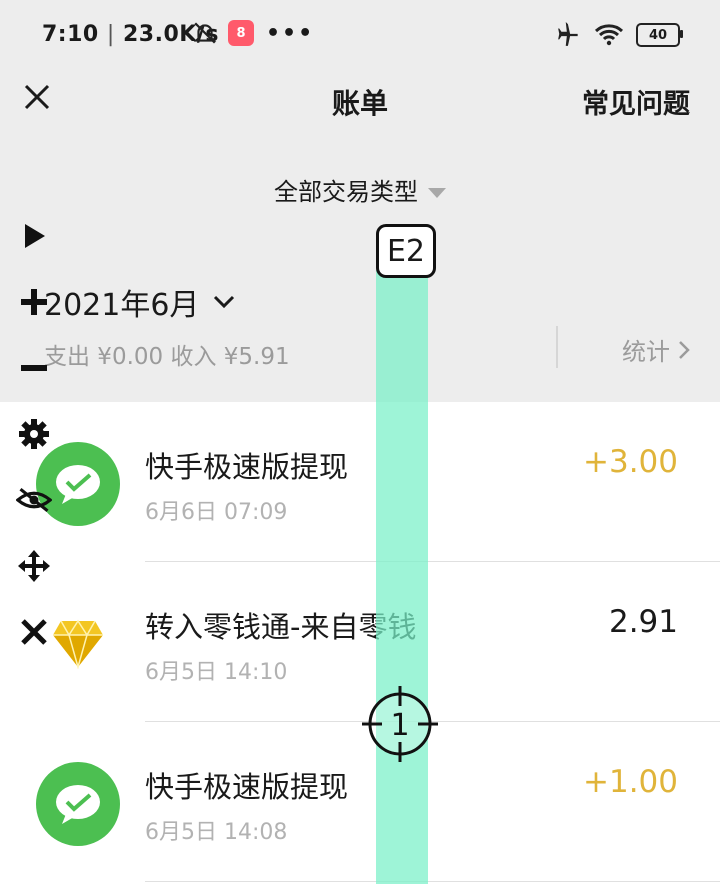  What do you see at coordinates (360, 100) in the screenshot?
I see `nav-bar: 账单 常见问题` at bounding box center [360, 100].